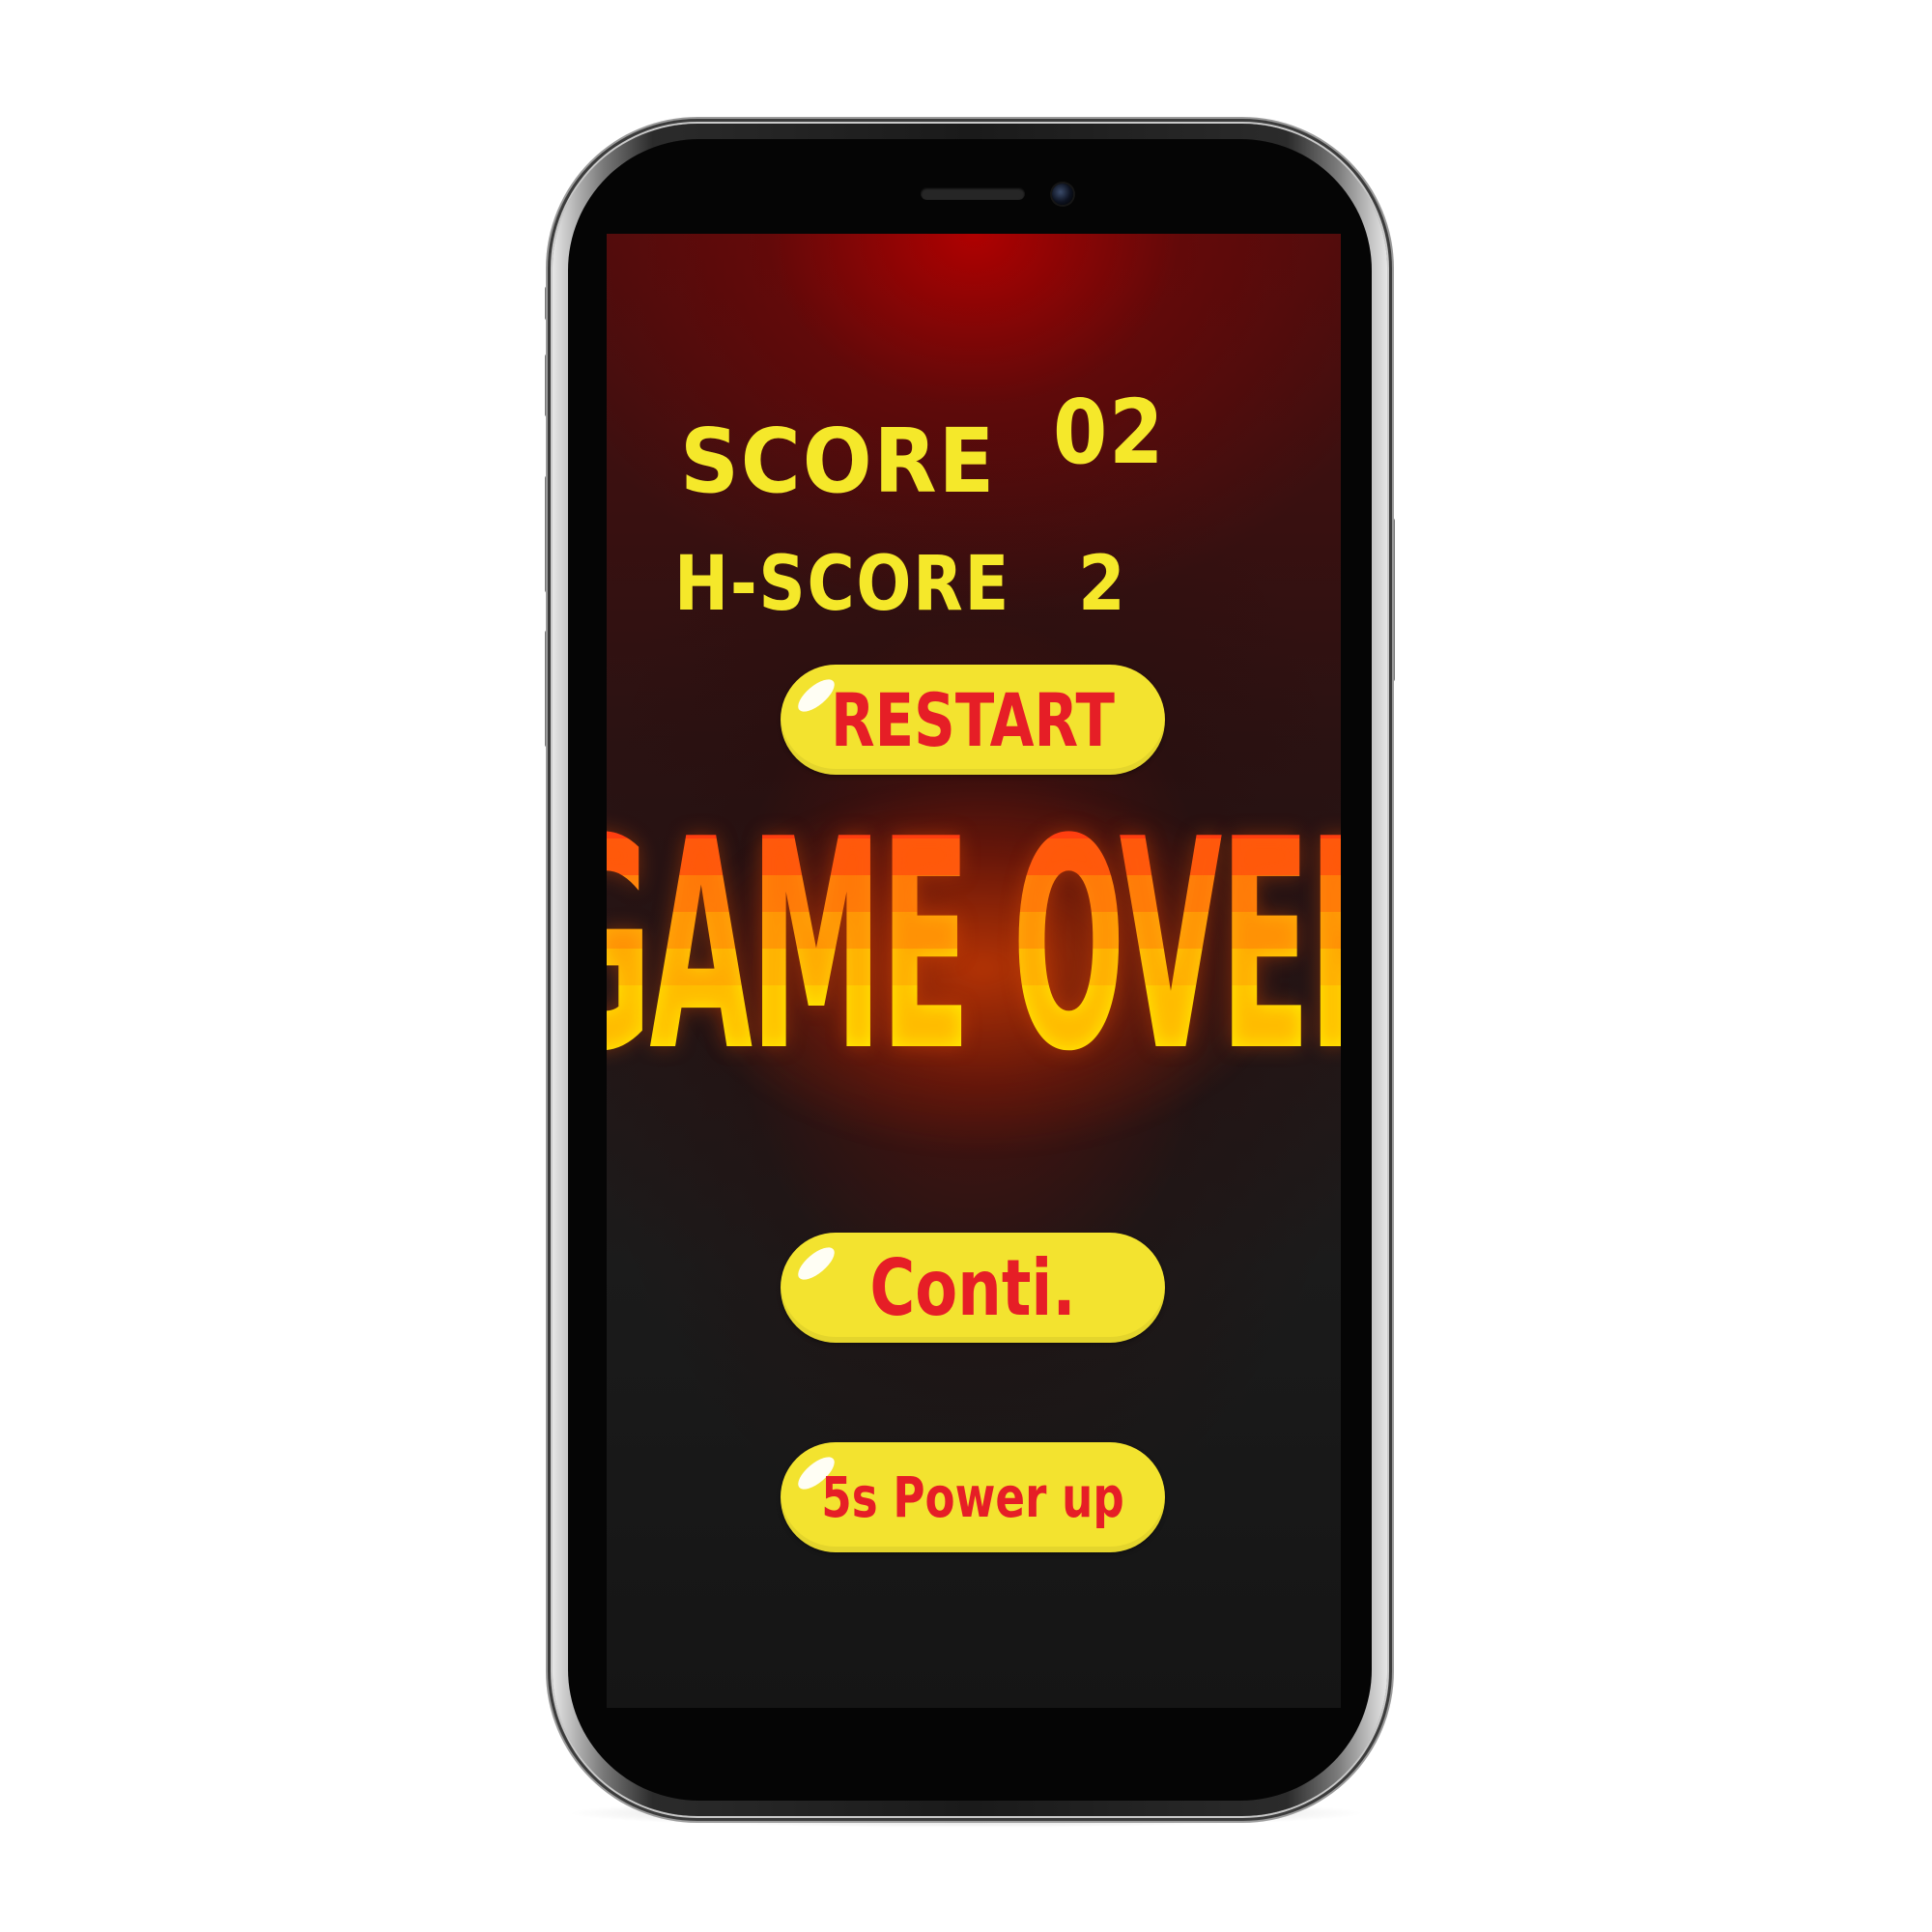 The height and width of the screenshot is (1932, 1932). What do you see at coordinates (549, 534) in the screenshot?
I see `volume-down-button` at bounding box center [549, 534].